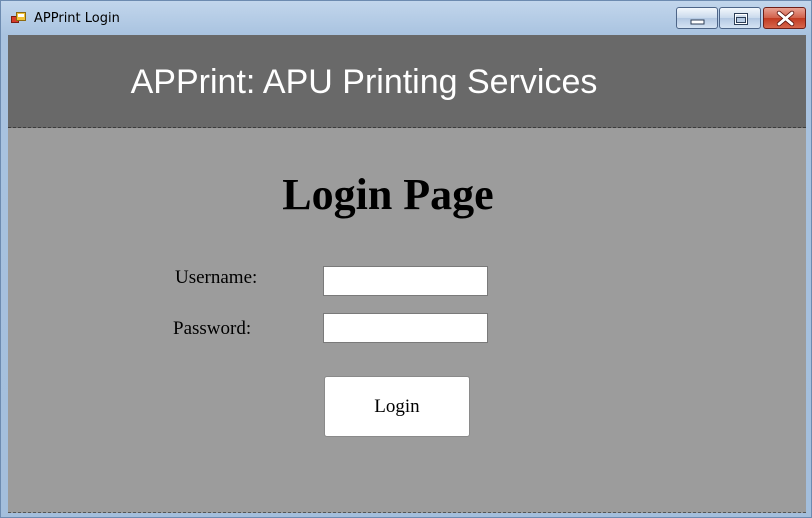 The image size is (812, 518). What do you see at coordinates (77, 18) in the screenshot?
I see `window-title: APPrint Login` at bounding box center [77, 18].